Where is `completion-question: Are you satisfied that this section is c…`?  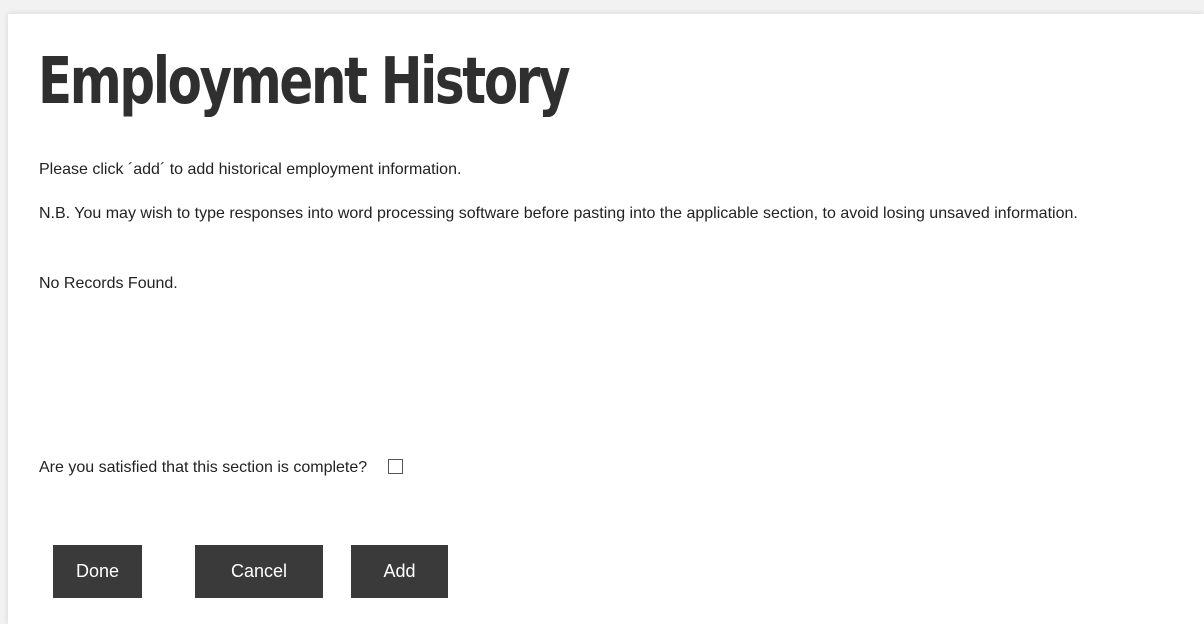 completion-question: Are you satisfied that this section is c… is located at coordinates (203, 467).